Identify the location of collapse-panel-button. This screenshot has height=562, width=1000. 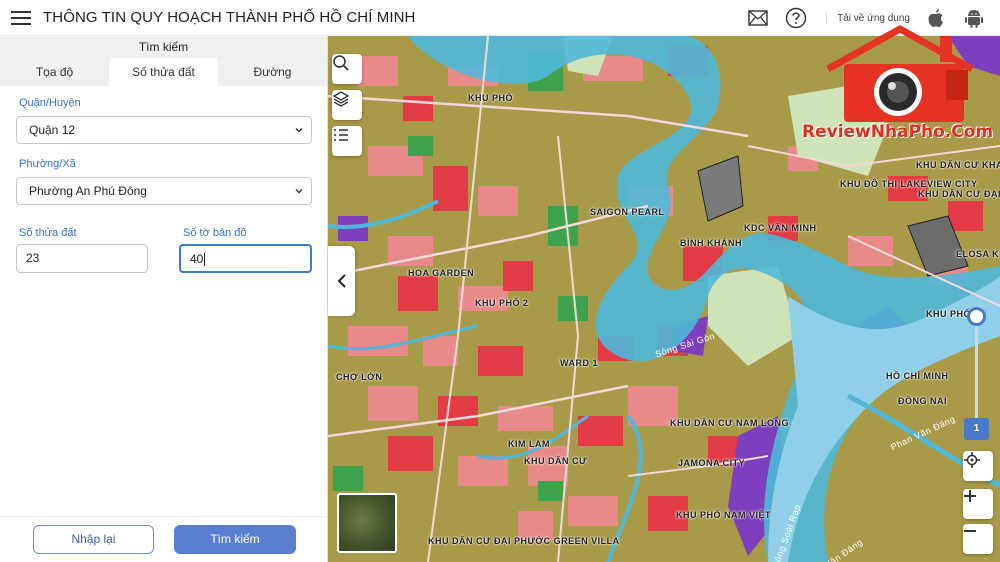
(341, 281).